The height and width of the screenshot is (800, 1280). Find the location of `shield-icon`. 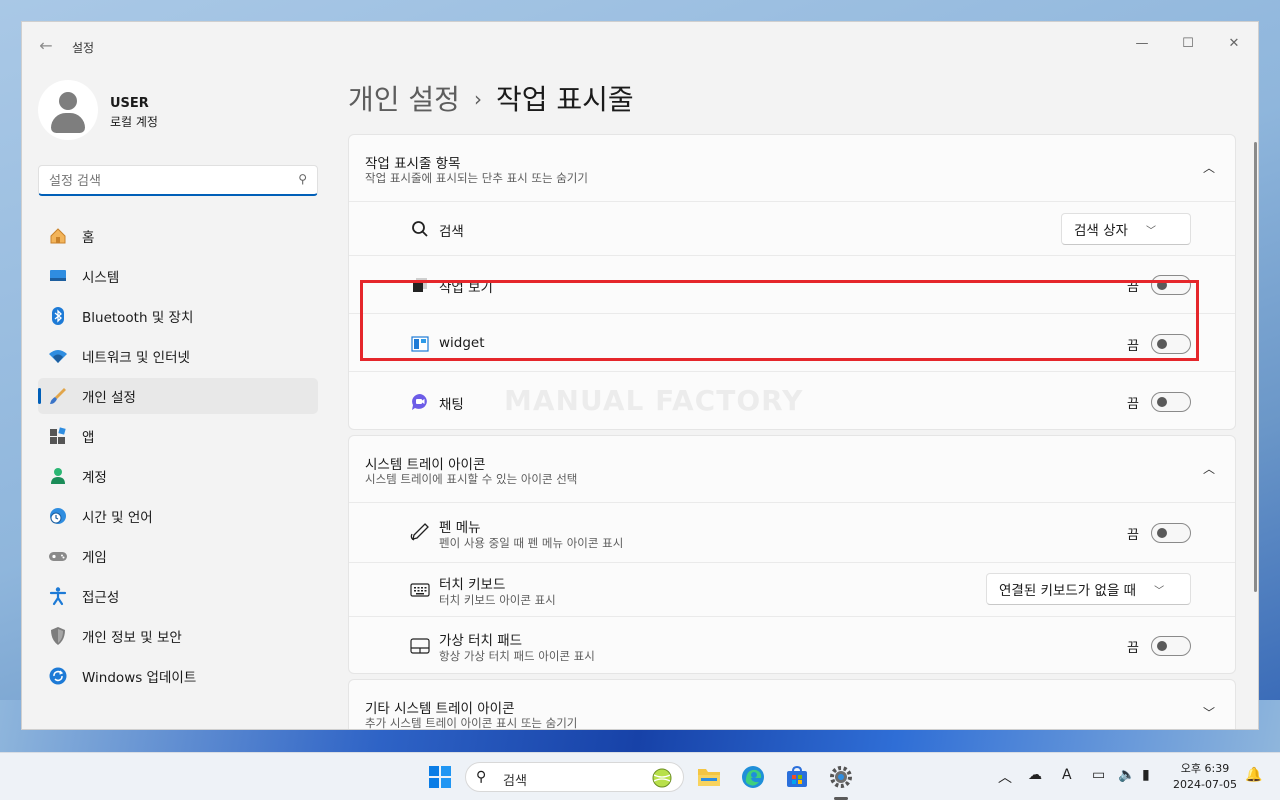

shield-icon is located at coordinates (58, 636).